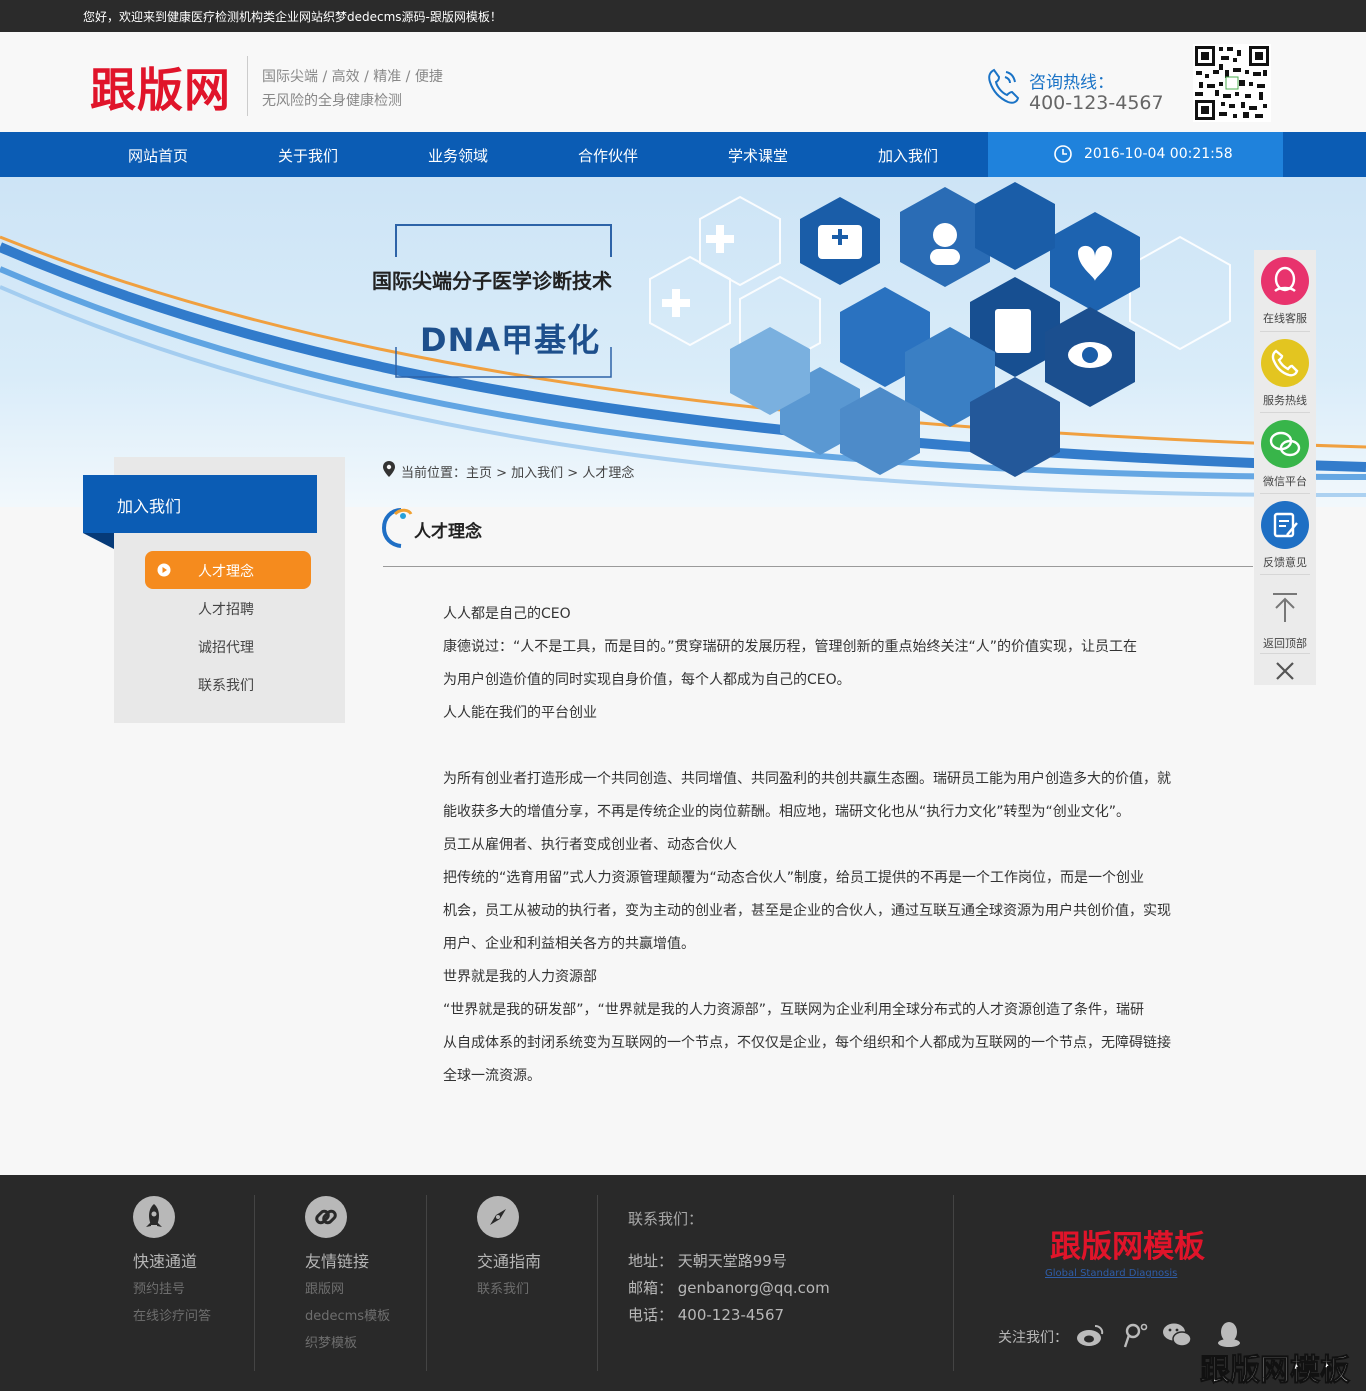 This screenshot has height=1391, width=1366. What do you see at coordinates (1127, 1247) in the screenshot?
I see `footer-logo: 跟版网模板` at bounding box center [1127, 1247].